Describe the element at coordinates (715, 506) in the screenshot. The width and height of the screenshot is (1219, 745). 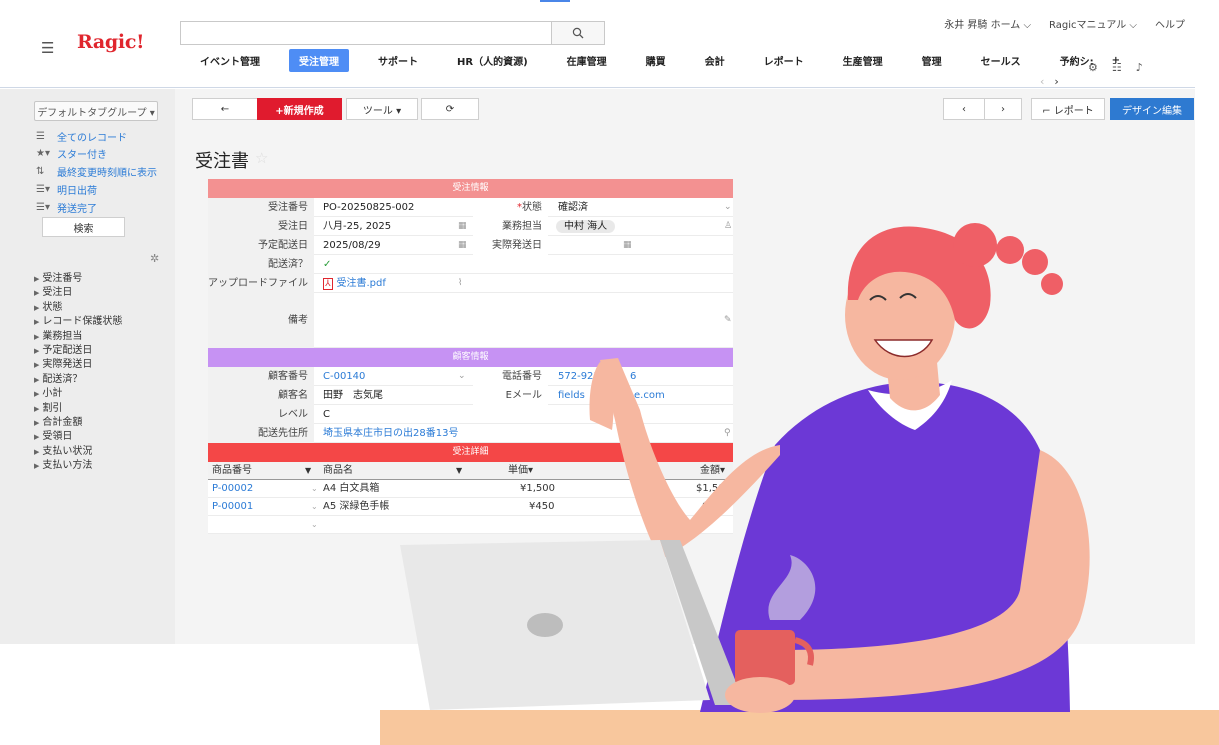
I see `amount: $900` at that location.